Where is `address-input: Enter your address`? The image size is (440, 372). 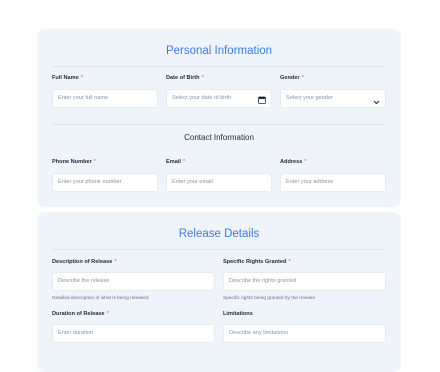
address-input: Enter your address is located at coordinates (333, 182).